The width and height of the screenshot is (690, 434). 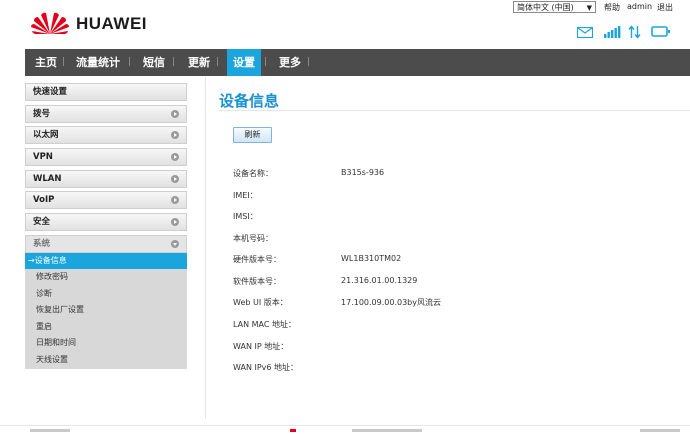 I want to click on content-divider, so click(x=205, y=248).